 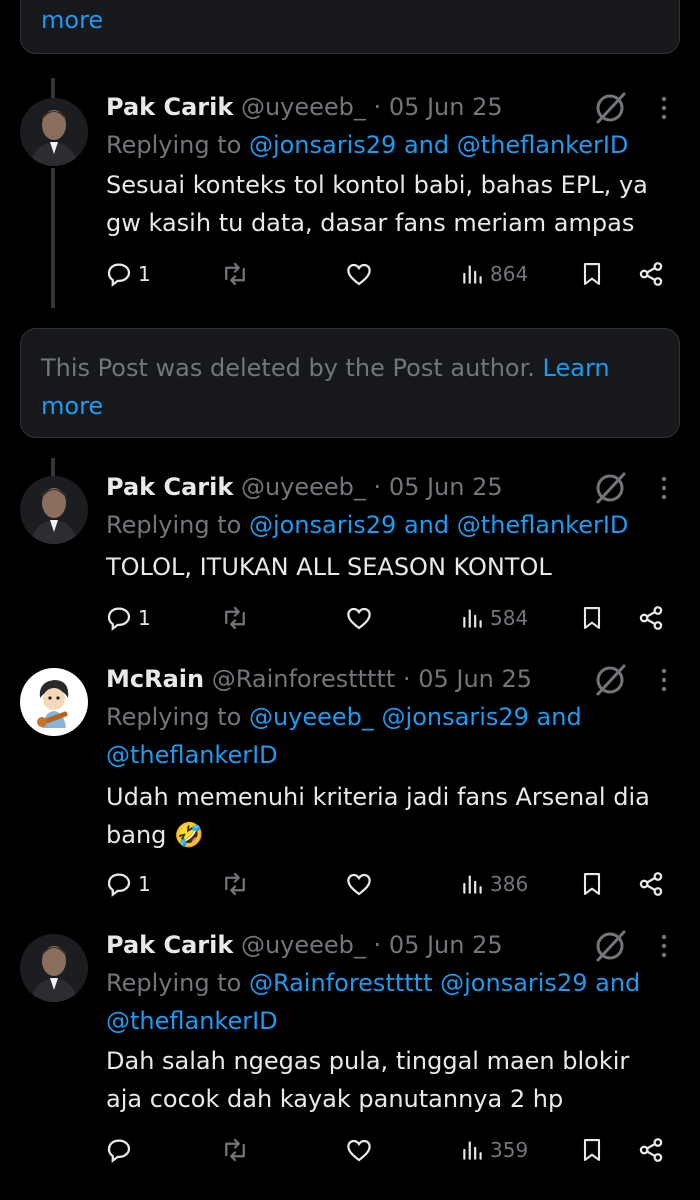 What do you see at coordinates (155, 679) in the screenshot?
I see `display-name: McRain` at bounding box center [155, 679].